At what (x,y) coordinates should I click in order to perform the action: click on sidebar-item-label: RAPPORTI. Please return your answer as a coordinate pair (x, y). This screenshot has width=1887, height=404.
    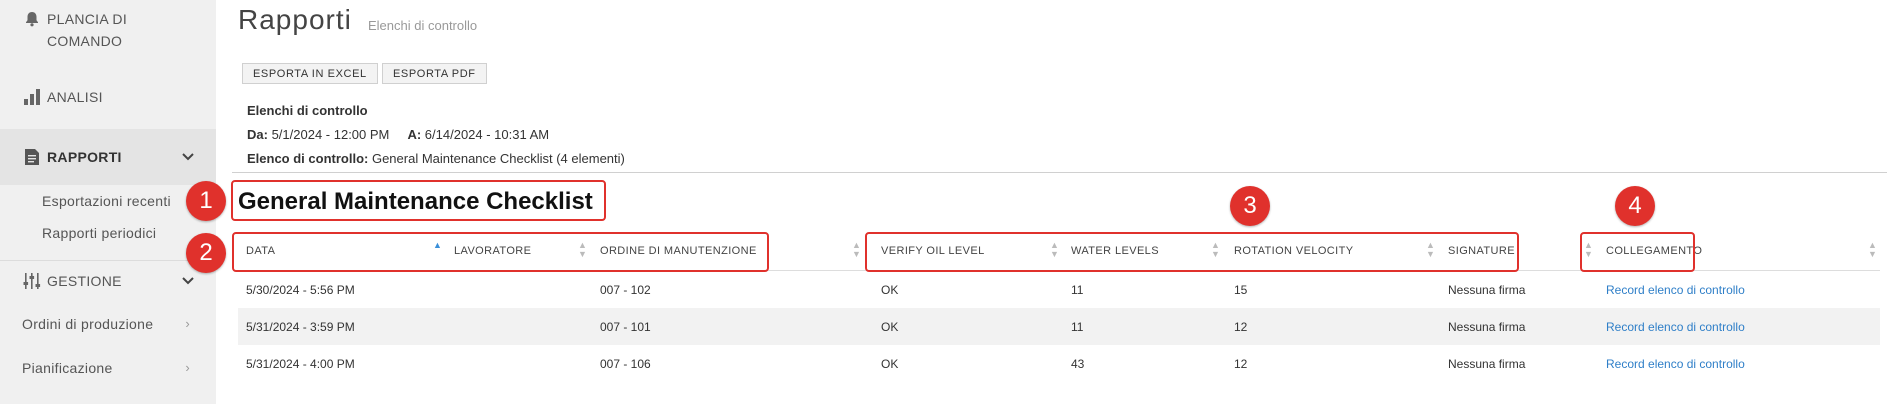
    Looking at the image, I should click on (84, 157).